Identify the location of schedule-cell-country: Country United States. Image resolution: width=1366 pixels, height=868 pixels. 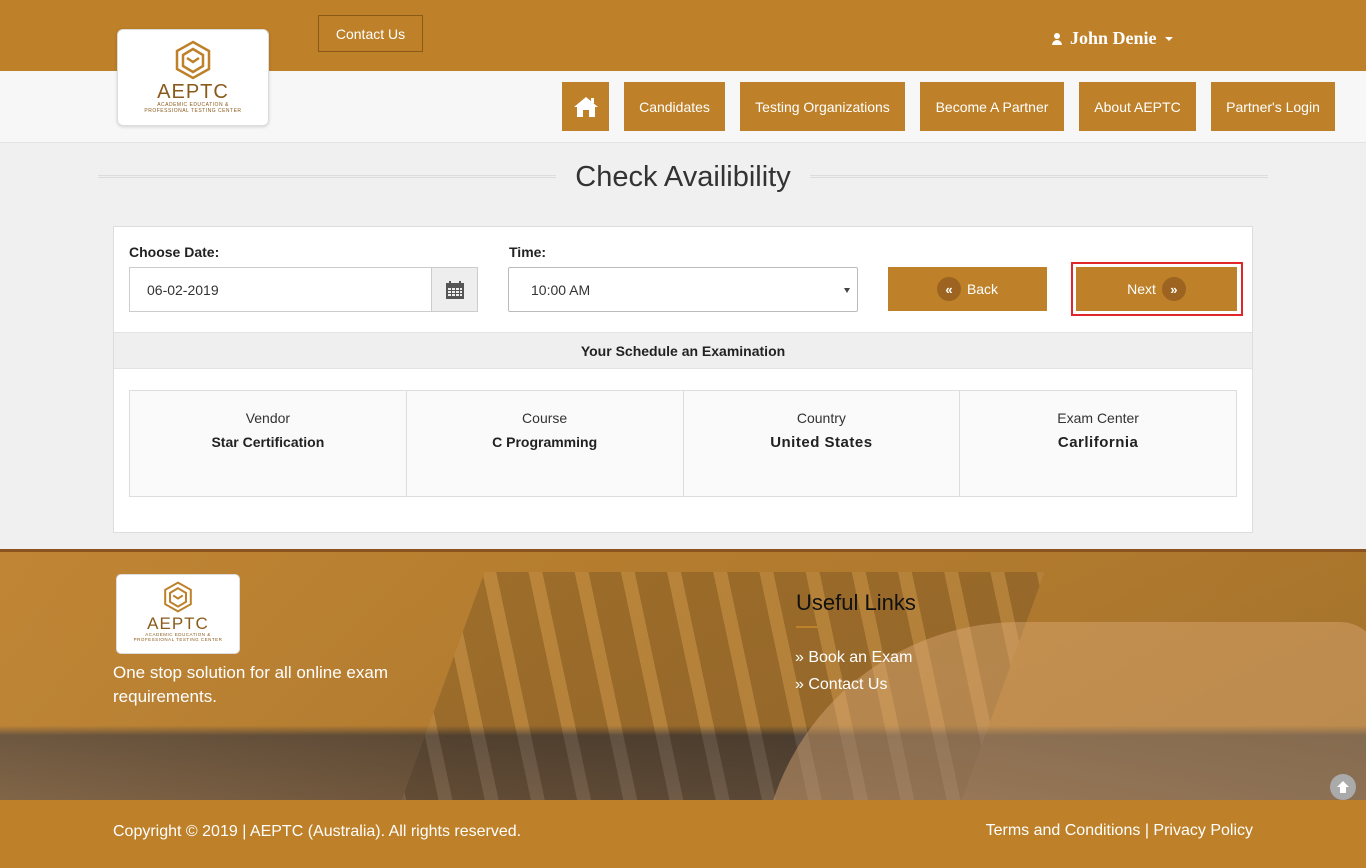
(822, 443).